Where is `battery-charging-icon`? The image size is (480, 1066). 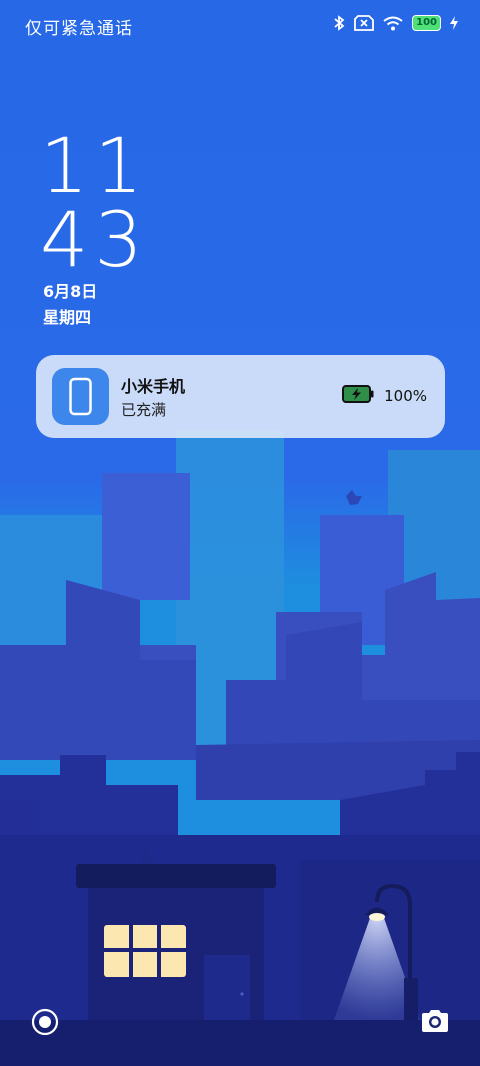
battery-charging-icon is located at coordinates (358, 396).